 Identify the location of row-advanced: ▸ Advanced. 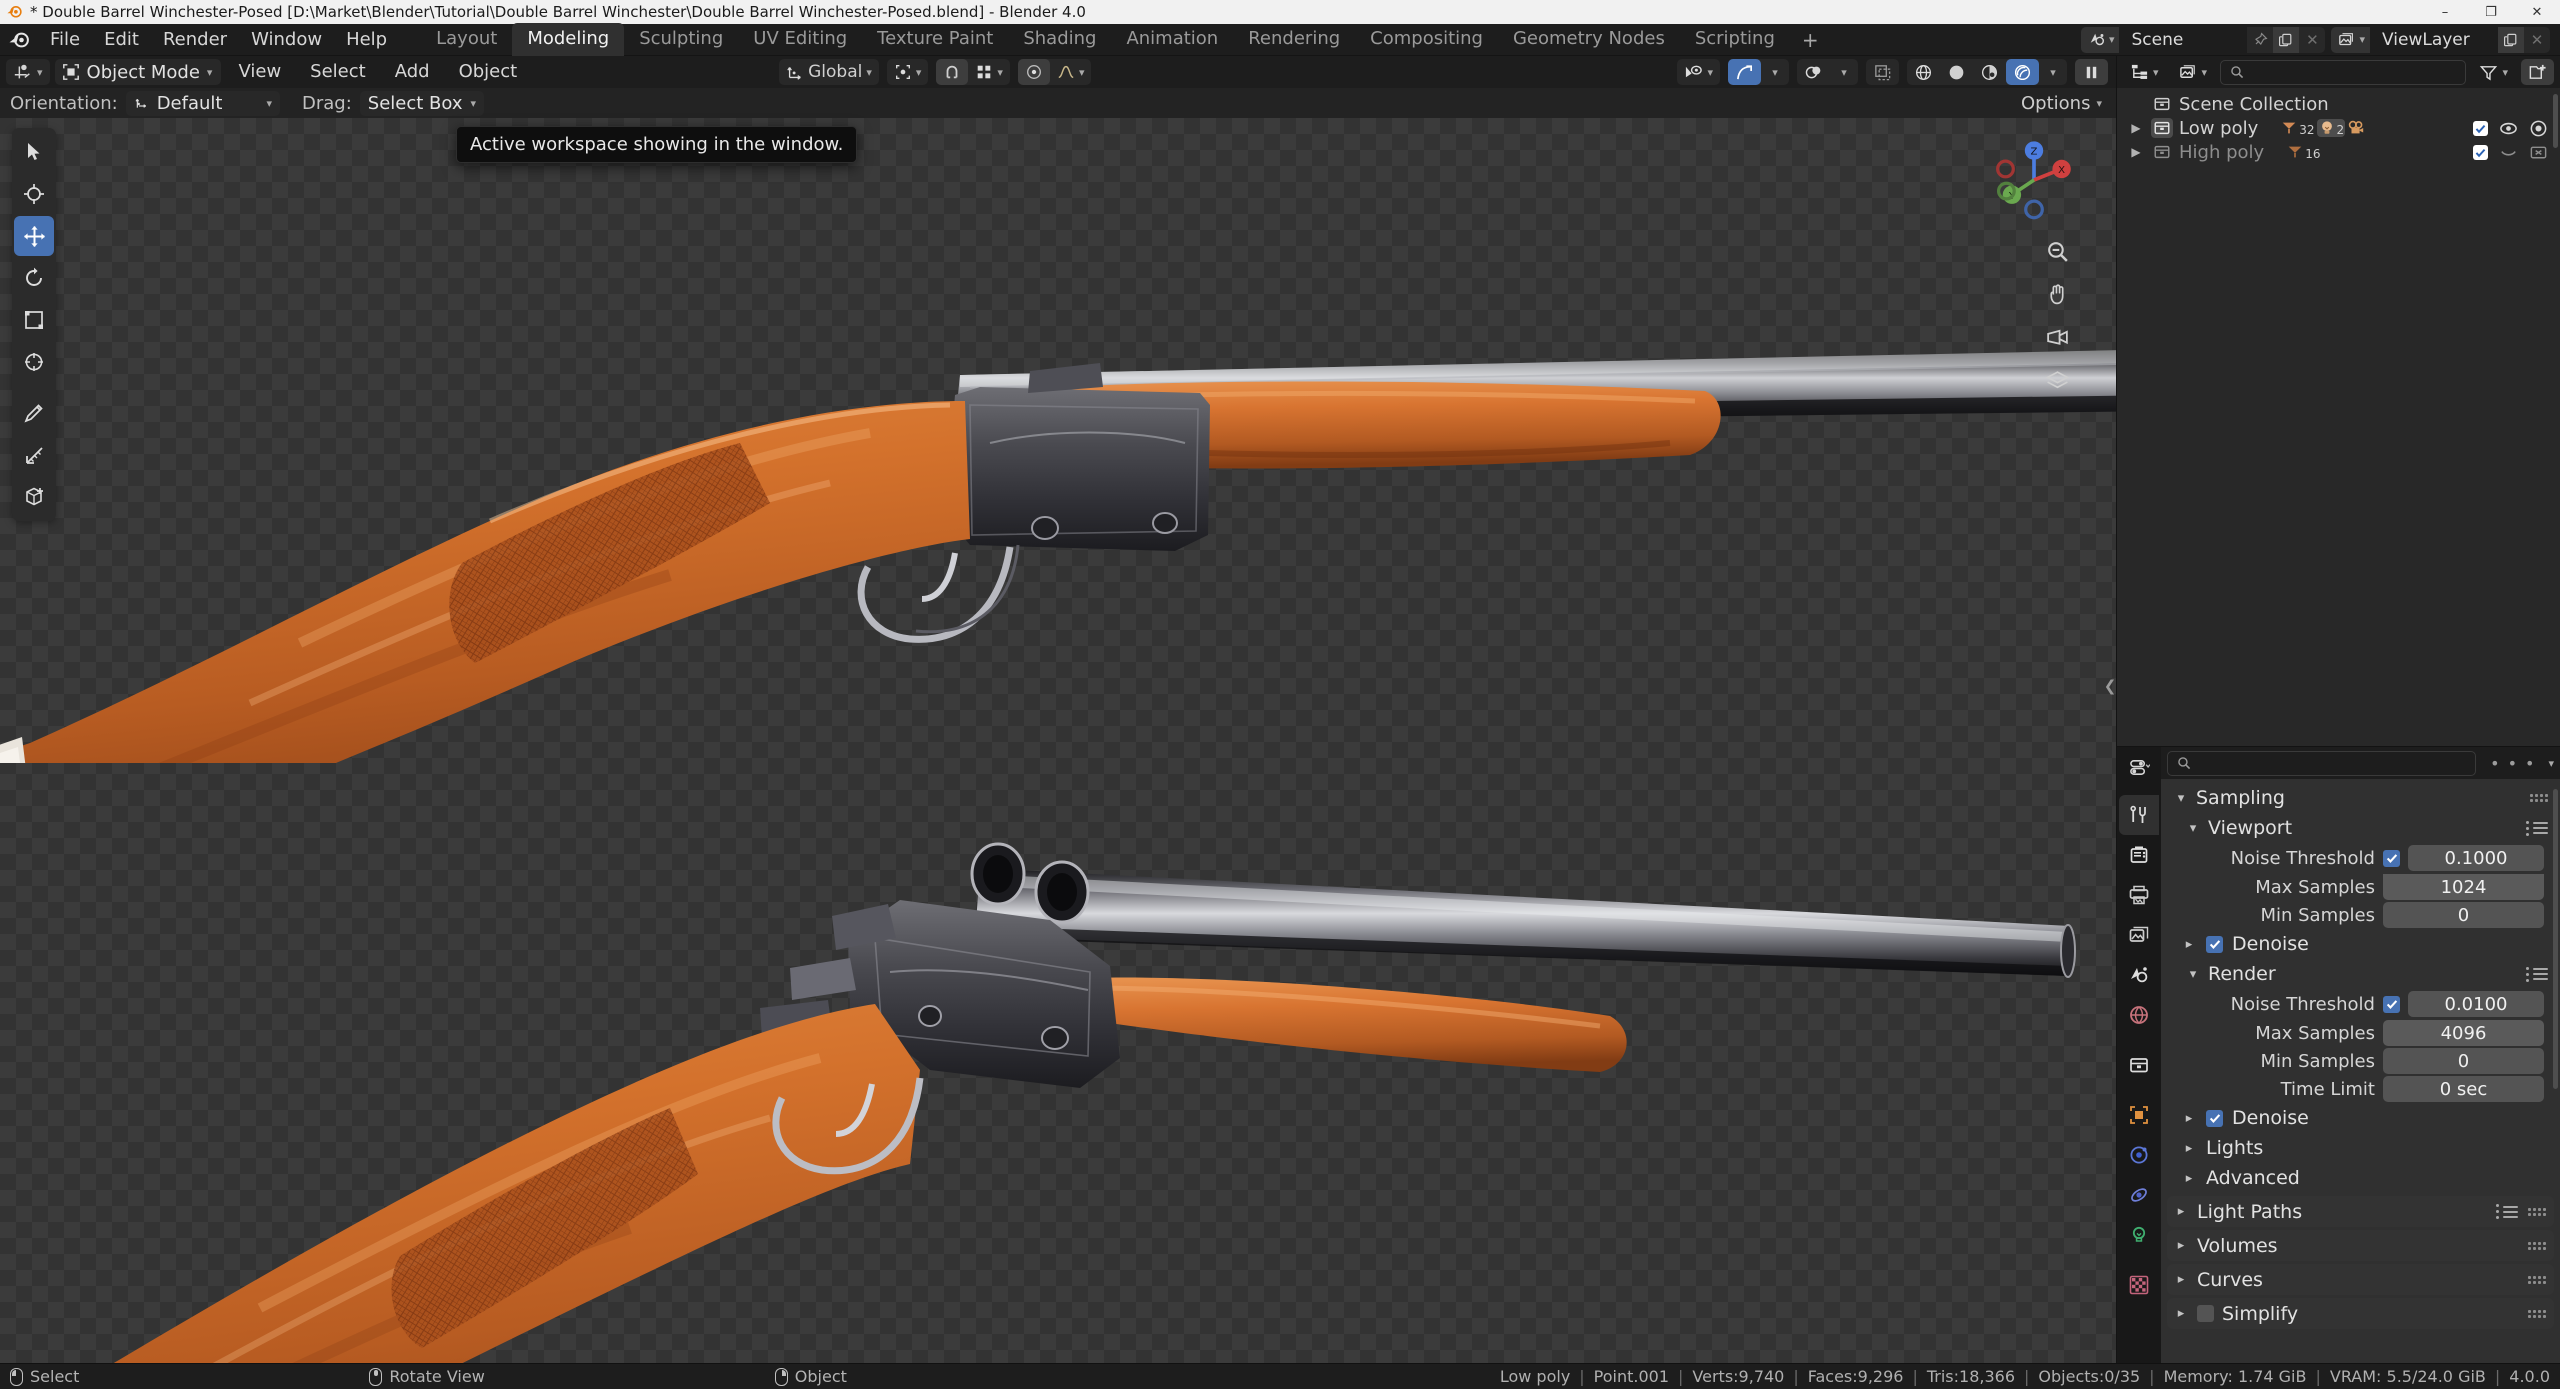
(2360, 1178).